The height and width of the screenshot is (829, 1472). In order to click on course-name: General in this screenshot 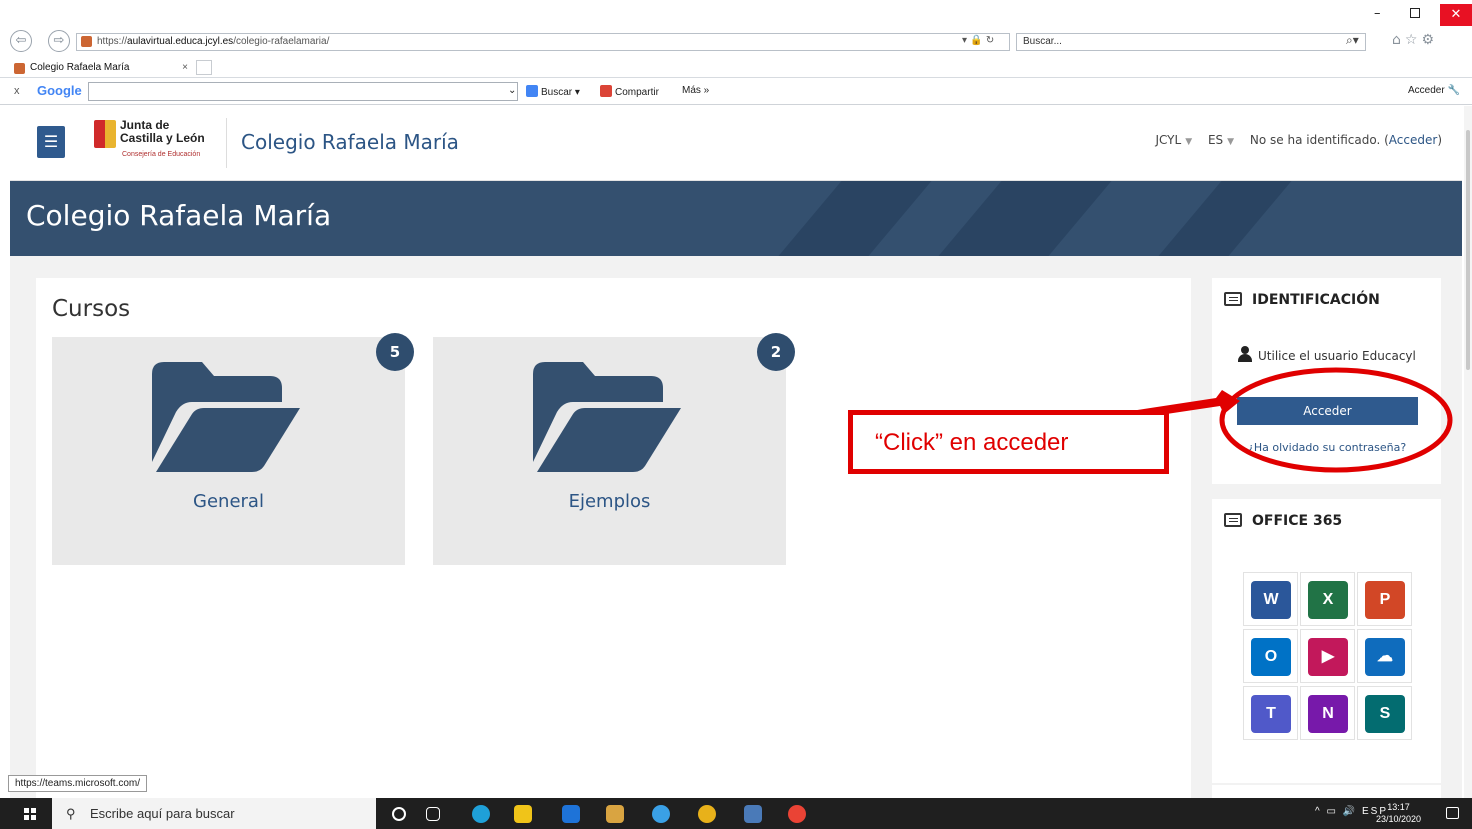, I will do `click(228, 501)`.